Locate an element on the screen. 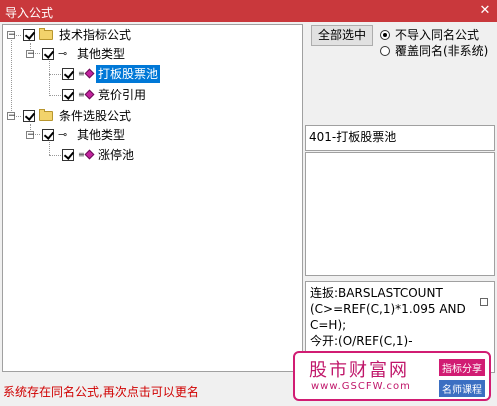  tree-node-bid-reference: ≡ 竞价引用 is located at coordinates (93, 95).